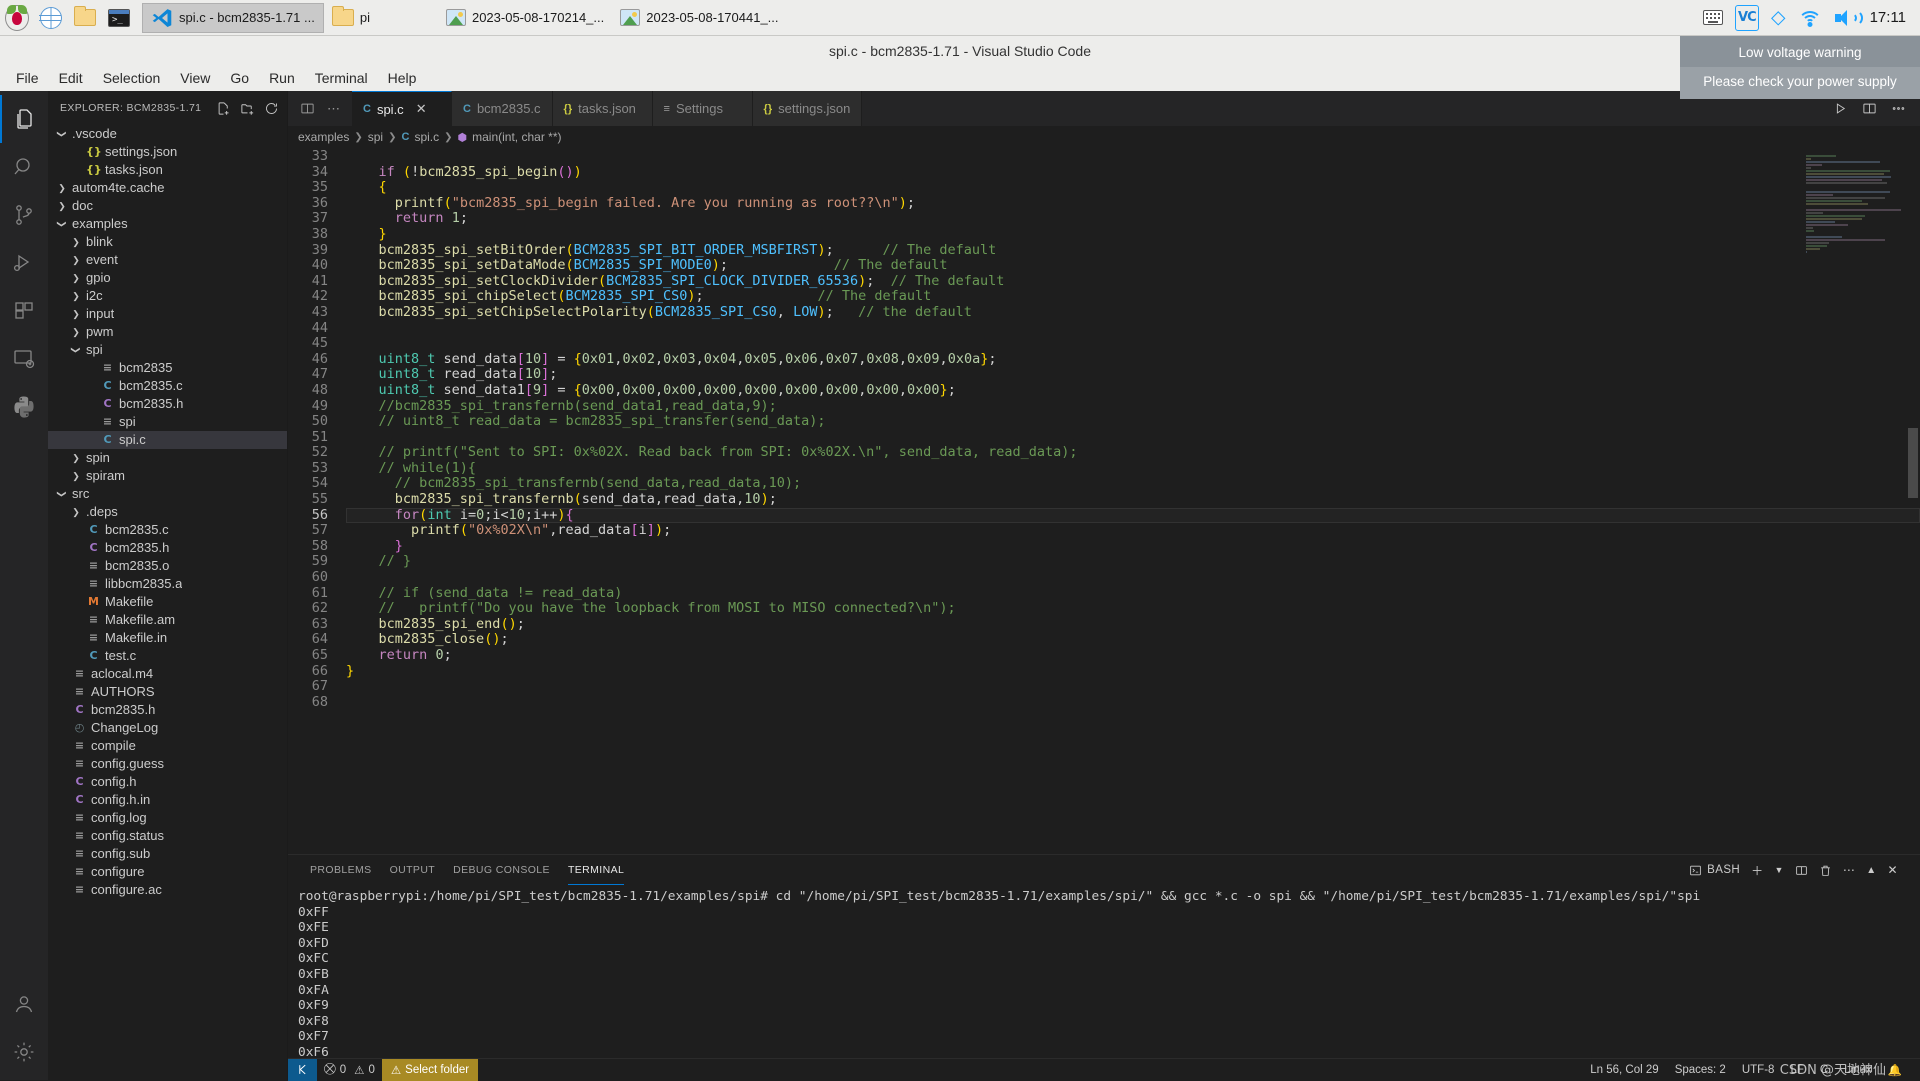 This screenshot has width=1920, height=1081. What do you see at coordinates (1779, 870) in the screenshot?
I see `chevron-down-icon: ▼` at bounding box center [1779, 870].